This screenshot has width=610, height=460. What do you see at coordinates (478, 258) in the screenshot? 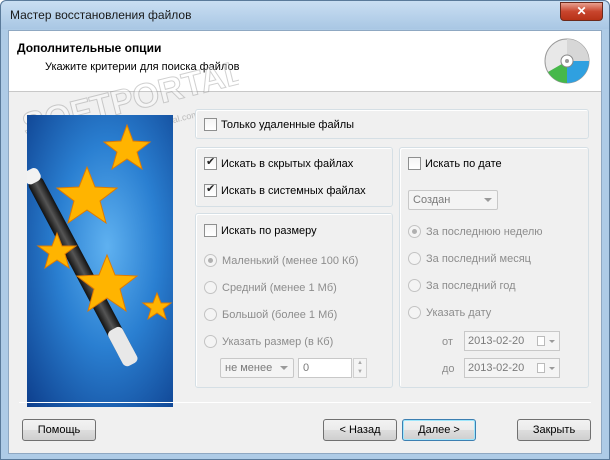
I see `date-month-label: За последний месяц` at bounding box center [478, 258].